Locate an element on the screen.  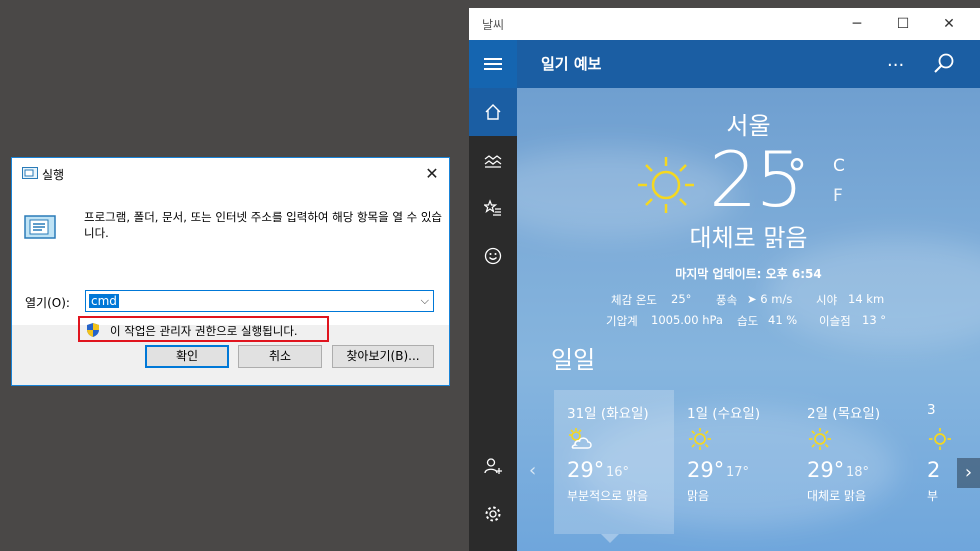
ok-button: 확인 is located at coordinates (187, 356).